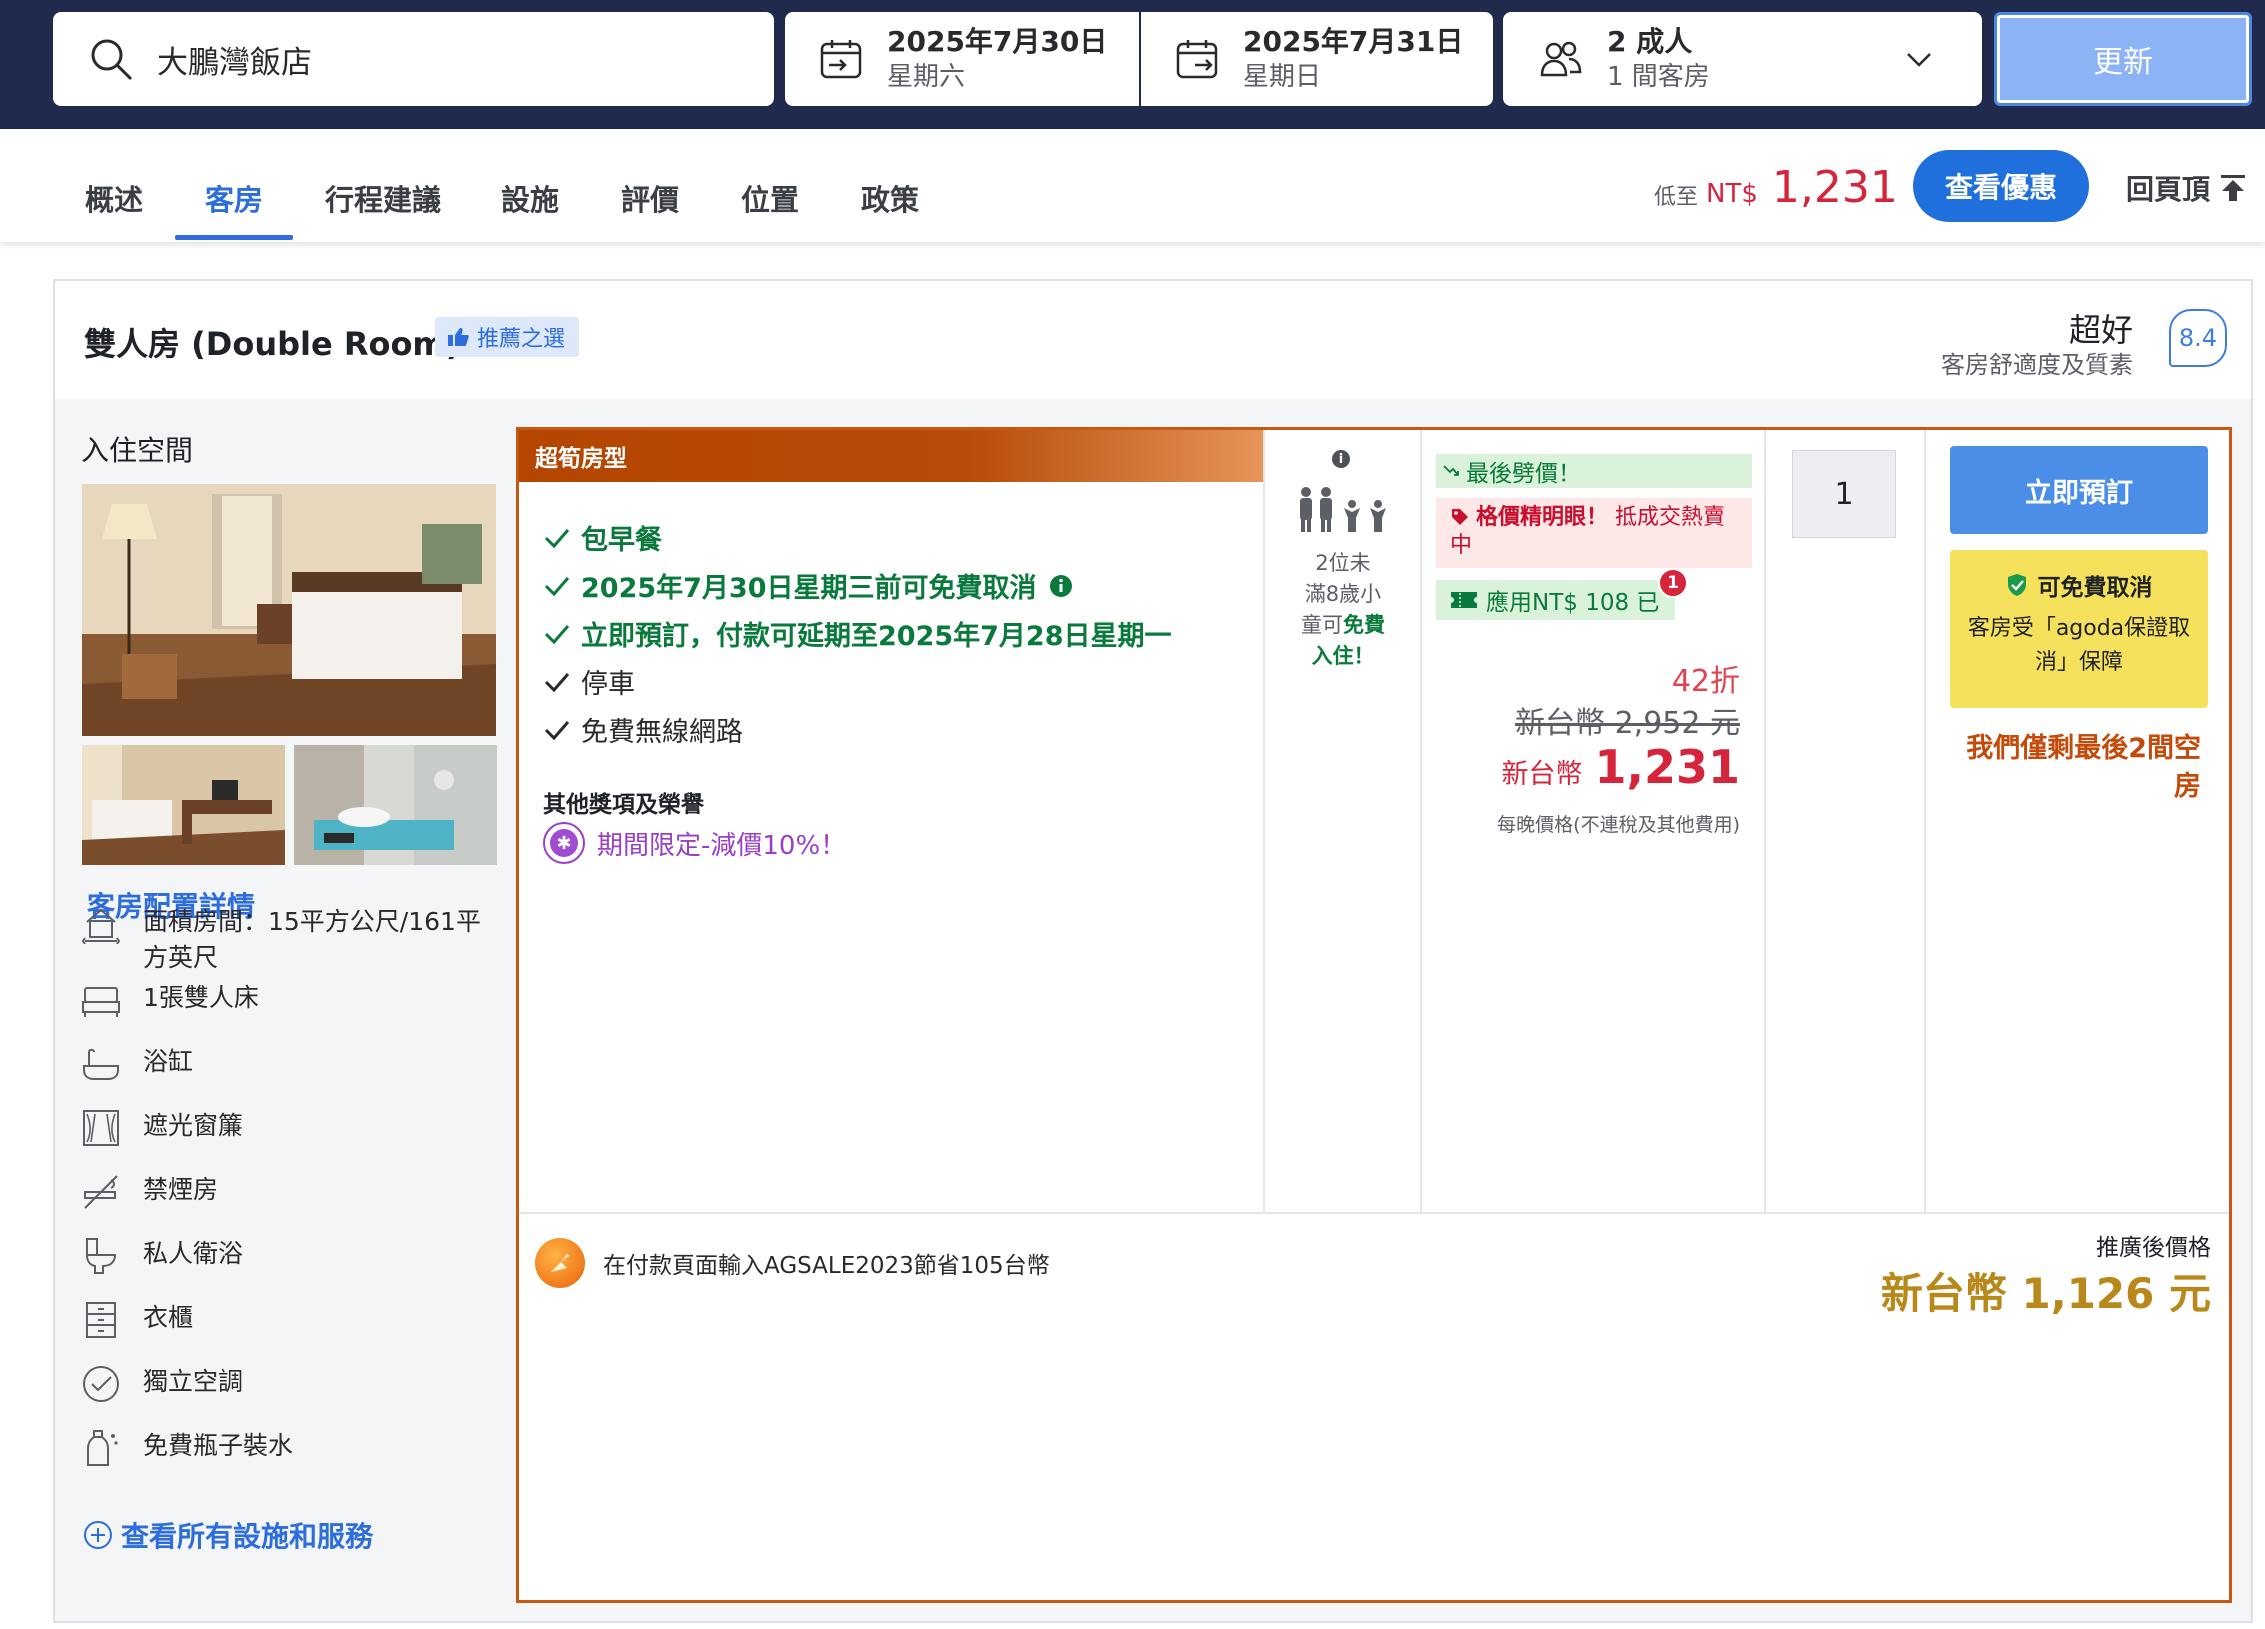 The height and width of the screenshot is (1629, 2265). What do you see at coordinates (876, 636) in the screenshot?
I see `benefit-label: 立即預訂，付款可延期至2025年7月28日星期一` at bounding box center [876, 636].